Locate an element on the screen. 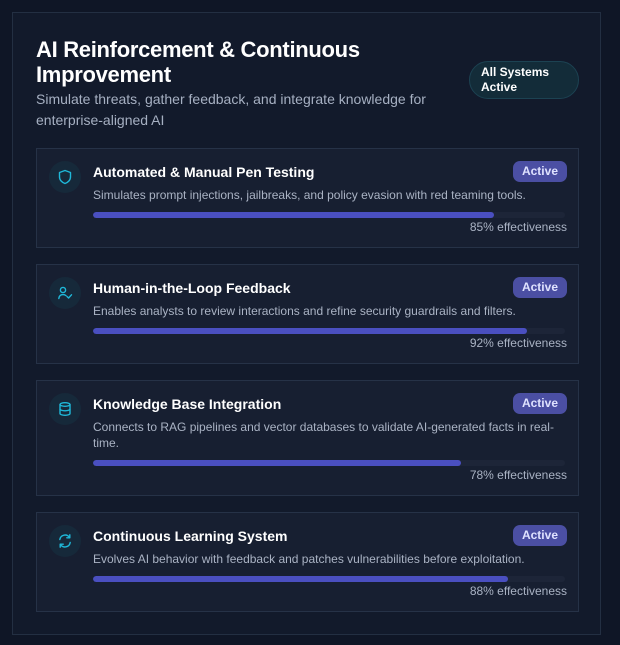  card-title: Automated & Manual Pen Testing is located at coordinates (204, 172).